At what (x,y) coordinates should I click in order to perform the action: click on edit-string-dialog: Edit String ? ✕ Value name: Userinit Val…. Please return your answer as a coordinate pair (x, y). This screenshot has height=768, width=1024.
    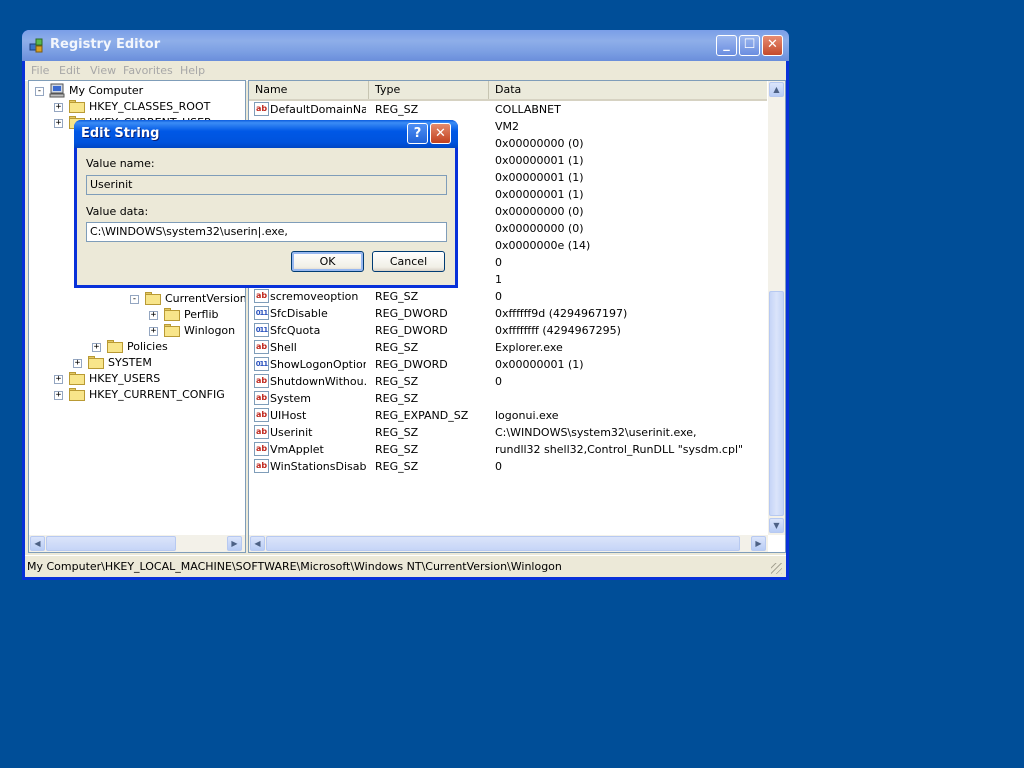
    Looking at the image, I should click on (266, 204).